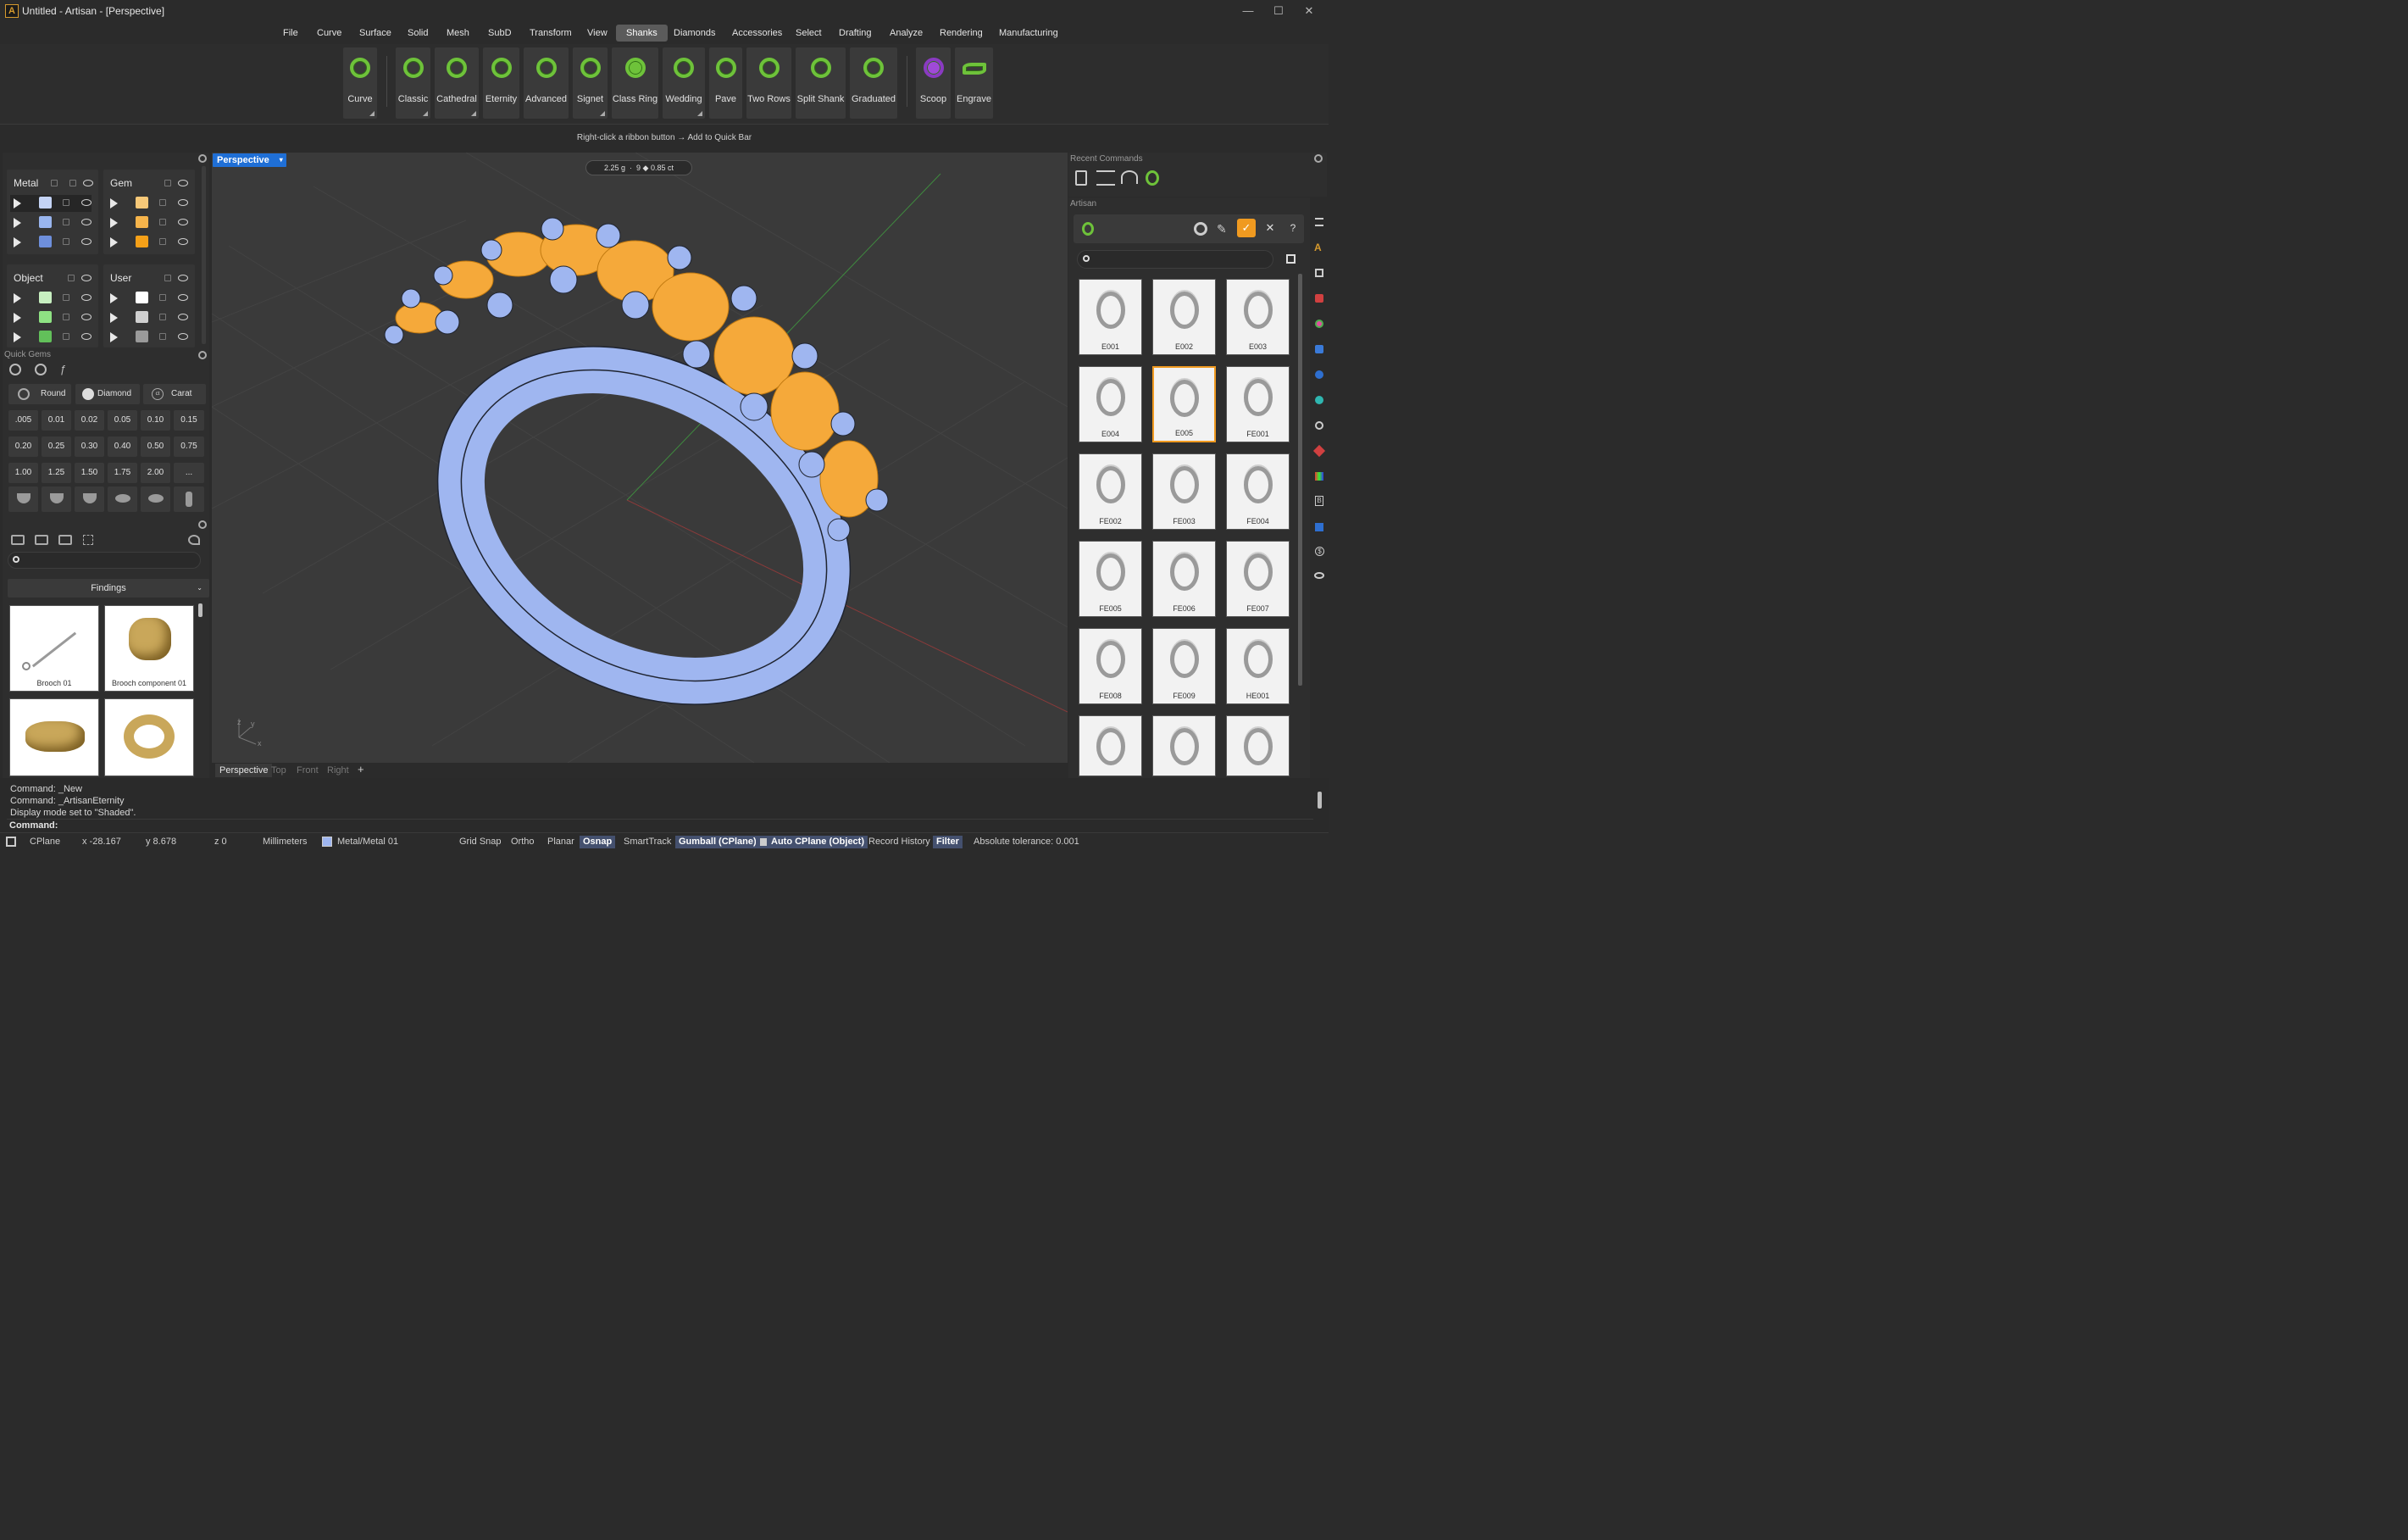 The image size is (2408, 1540). What do you see at coordinates (934, 83) in the screenshot?
I see `ribbon-scoop-button: Scoop` at bounding box center [934, 83].